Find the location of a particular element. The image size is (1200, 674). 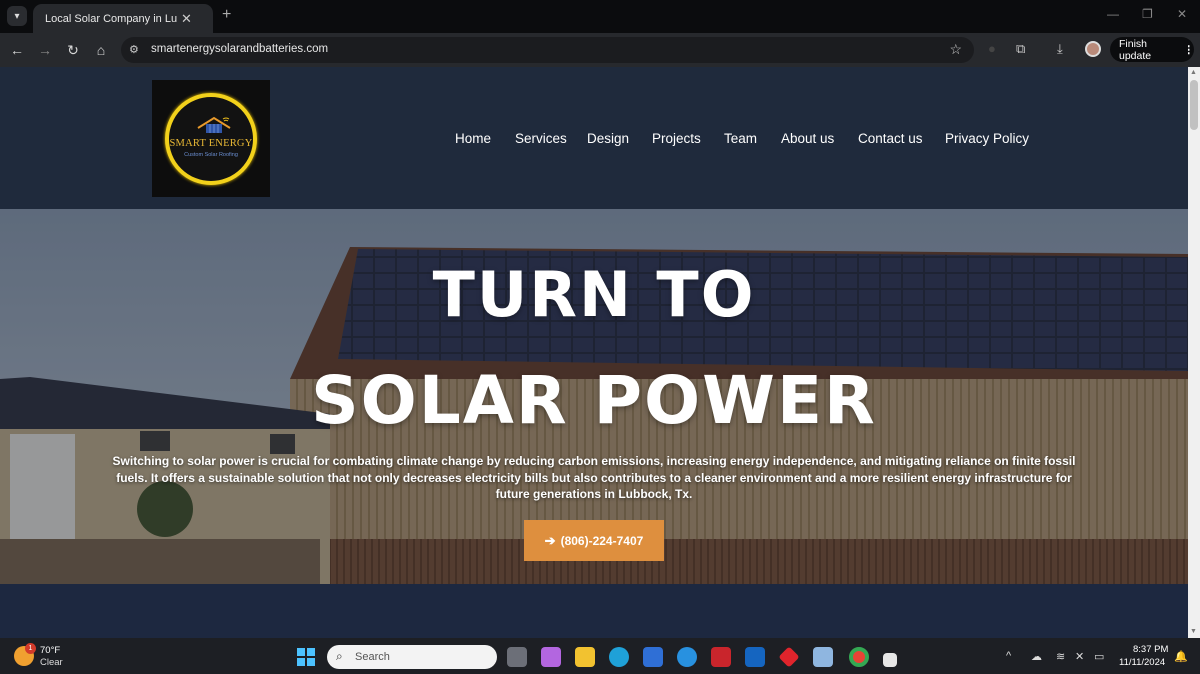

call-phone-button: ➔ (806)-224-7407 is located at coordinates (594, 540).